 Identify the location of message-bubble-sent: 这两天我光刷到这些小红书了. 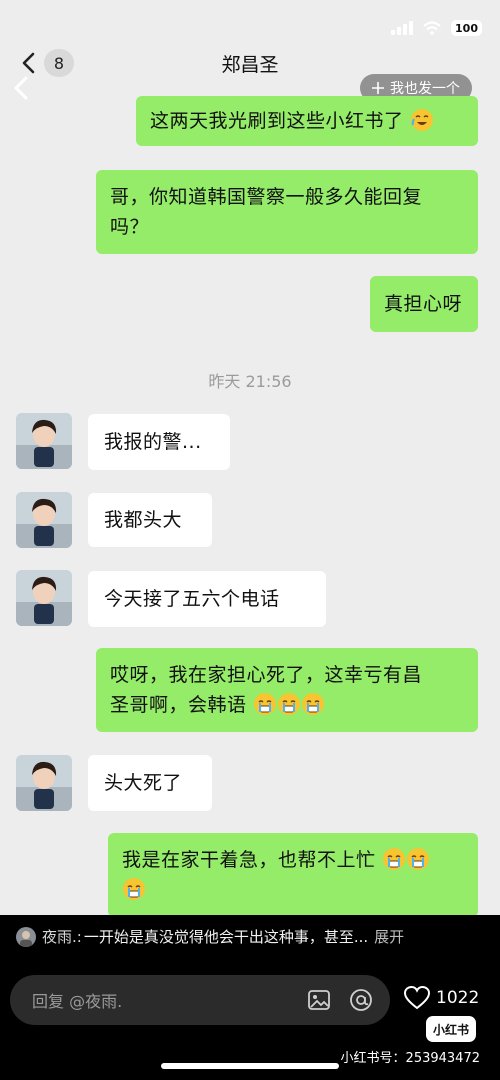
(307, 121).